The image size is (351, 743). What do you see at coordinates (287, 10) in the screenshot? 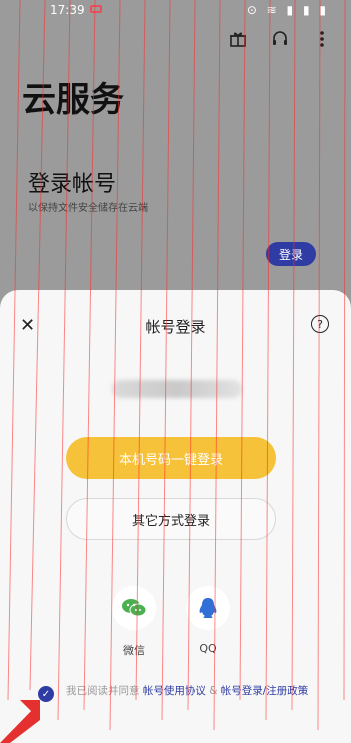
I see `status-indicators: ⊙ ≋ ▮ ▮ ▮` at bounding box center [287, 10].